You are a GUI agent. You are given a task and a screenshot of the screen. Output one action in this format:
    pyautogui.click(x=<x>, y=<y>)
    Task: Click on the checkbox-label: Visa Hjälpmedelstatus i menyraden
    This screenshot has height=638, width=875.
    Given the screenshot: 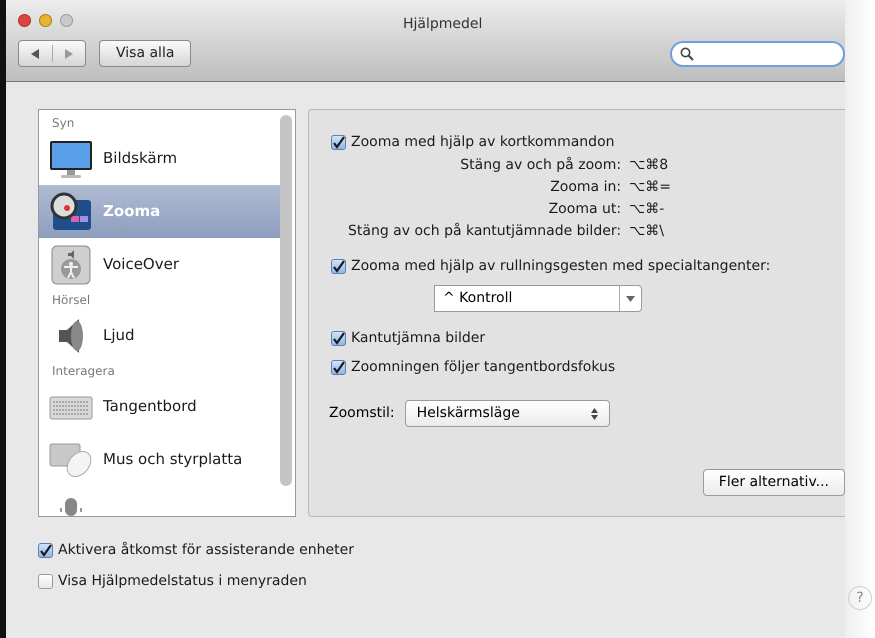 What is the action you would take?
    pyautogui.click(x=182, y=581)
    